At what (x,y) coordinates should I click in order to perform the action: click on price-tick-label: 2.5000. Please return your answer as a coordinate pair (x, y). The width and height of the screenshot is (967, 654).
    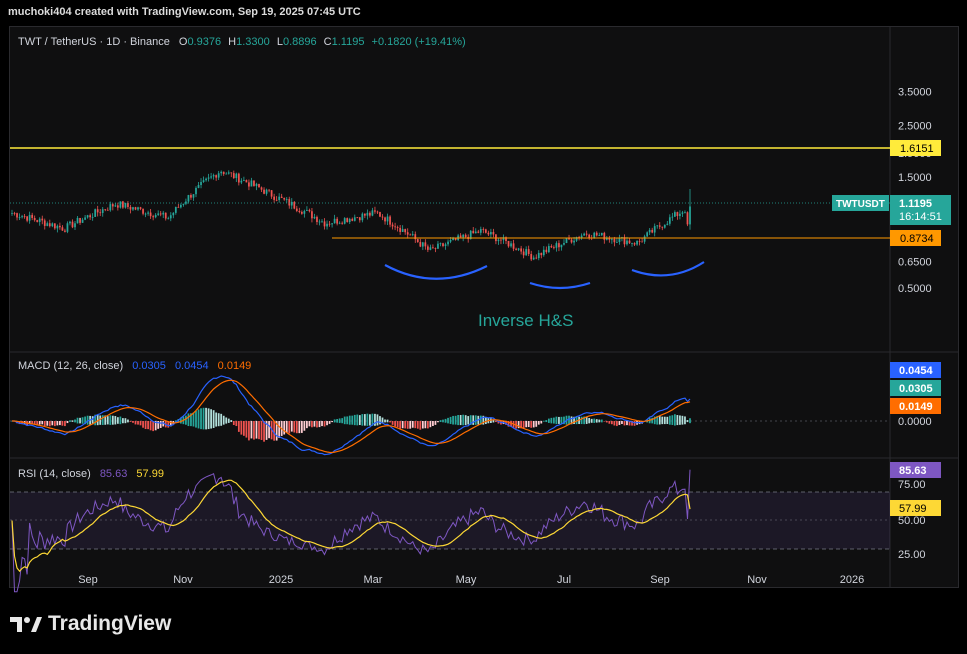
    Looking at the image, I should click on (915, 126).